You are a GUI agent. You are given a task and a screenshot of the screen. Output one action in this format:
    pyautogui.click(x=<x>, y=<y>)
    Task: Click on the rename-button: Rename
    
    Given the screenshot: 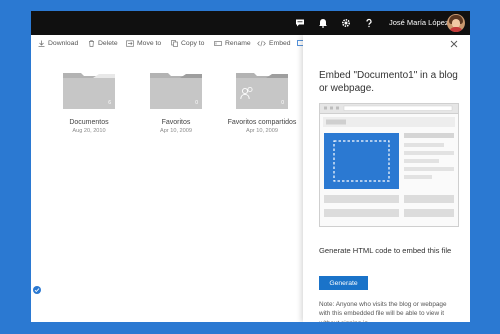 What is the action you would take?
    pyautogui.click(x=232, y=43)
    